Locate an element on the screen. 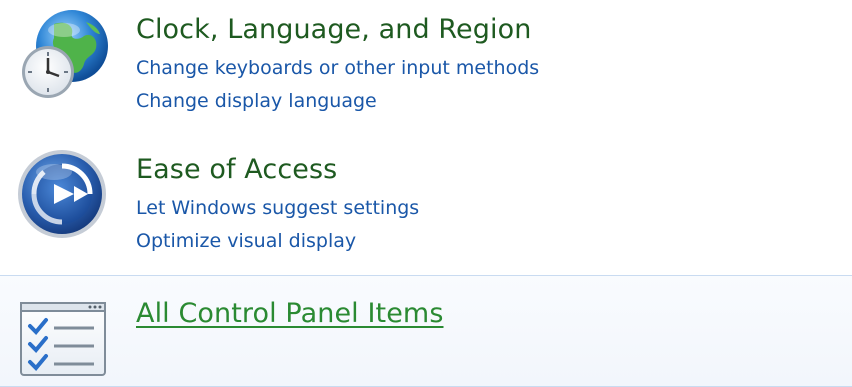 The height and width of the screenshot is (387, 852). checklist-icon is located at coordinates (64, 339).